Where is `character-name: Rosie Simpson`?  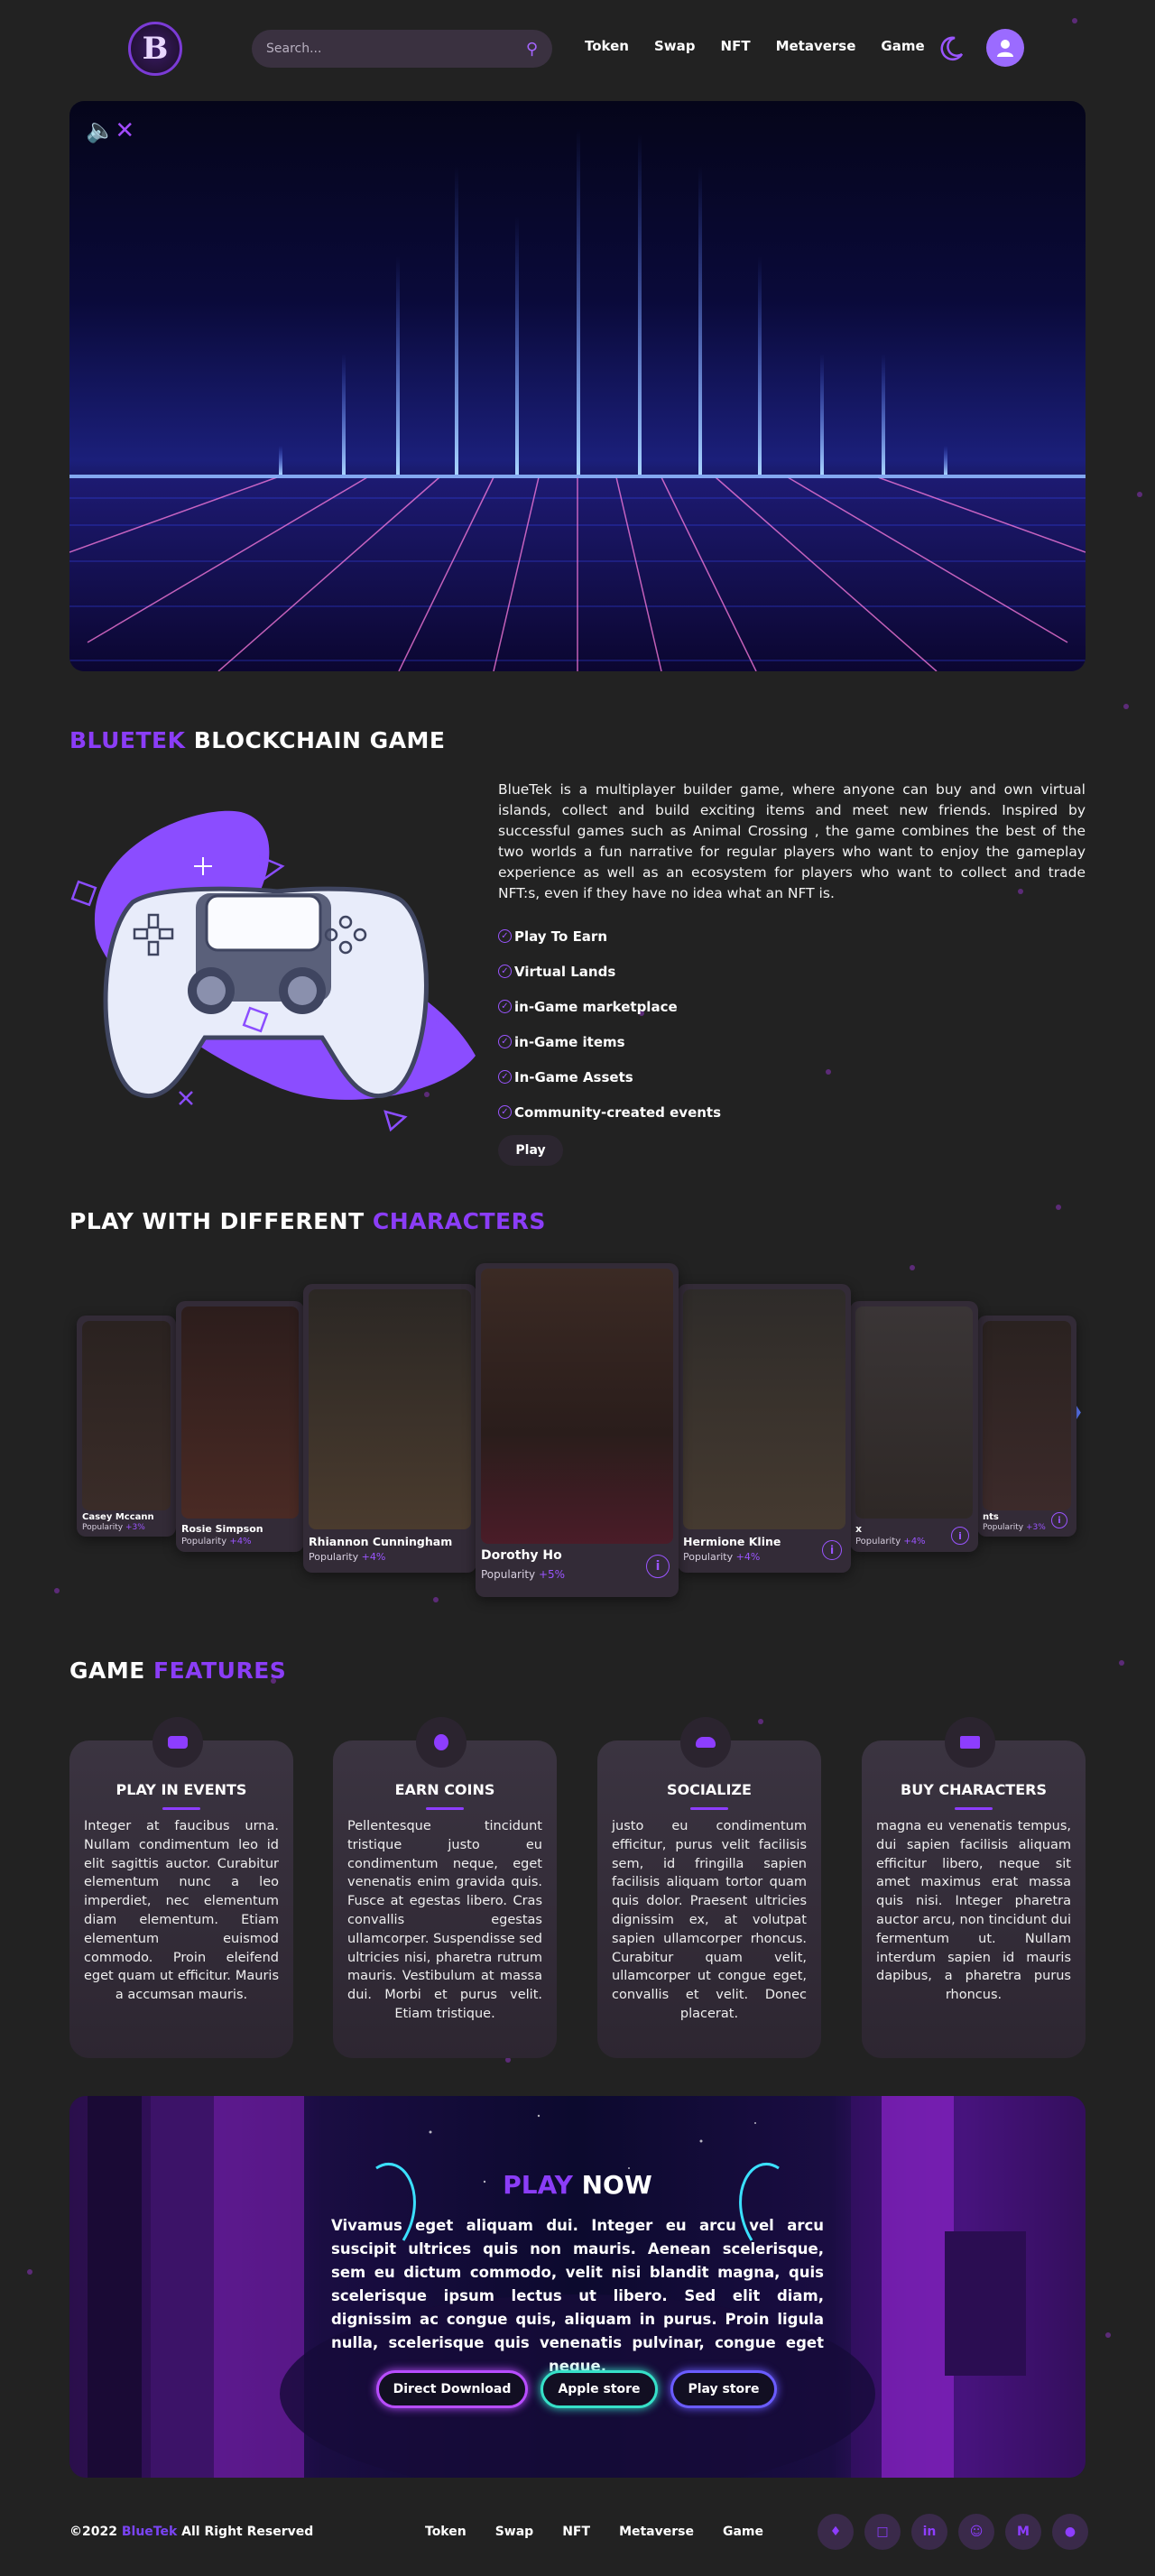 character-name: Rosie Simpson is located at coordinates (222, 1529).